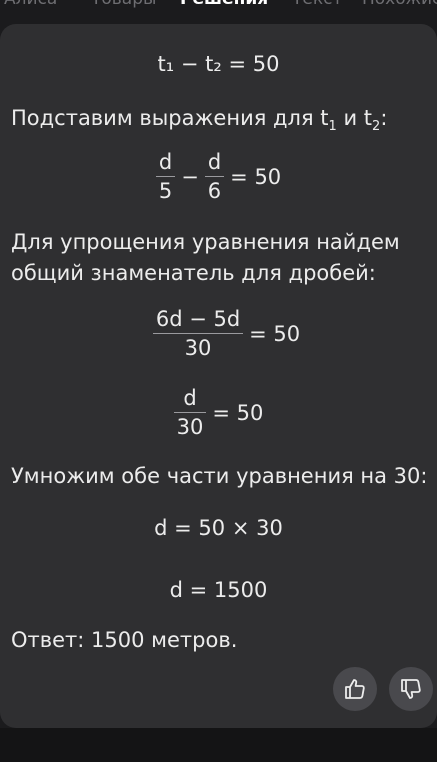 This screenshot has height=762, width=437. I want to click on equation-6: d = 1500, so click(218, 590).